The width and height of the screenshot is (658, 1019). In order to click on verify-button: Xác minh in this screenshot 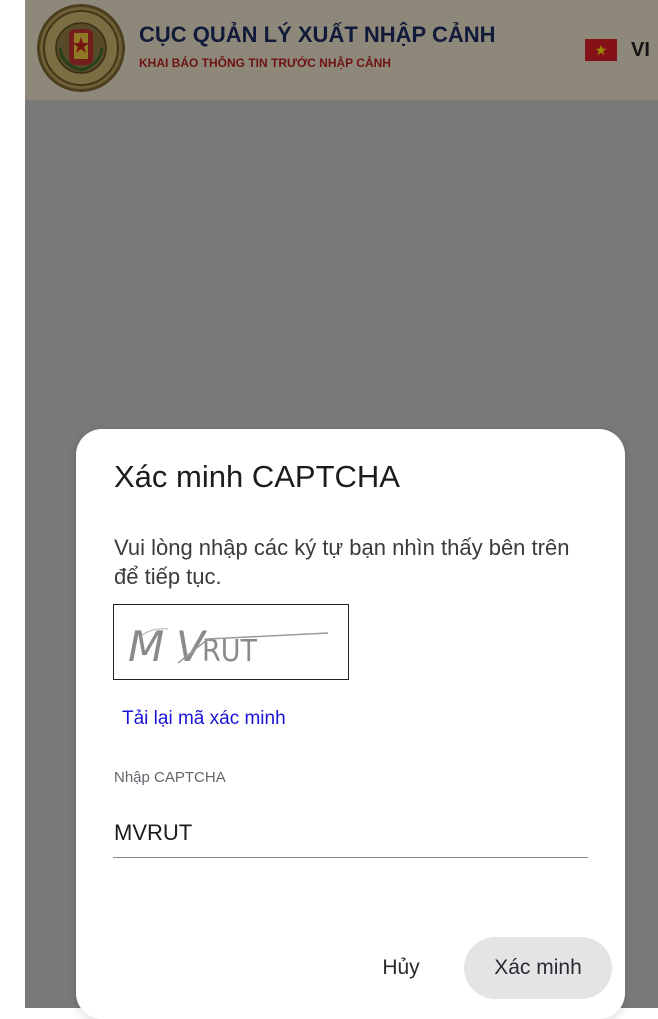, I will do `click(538, 968)`.